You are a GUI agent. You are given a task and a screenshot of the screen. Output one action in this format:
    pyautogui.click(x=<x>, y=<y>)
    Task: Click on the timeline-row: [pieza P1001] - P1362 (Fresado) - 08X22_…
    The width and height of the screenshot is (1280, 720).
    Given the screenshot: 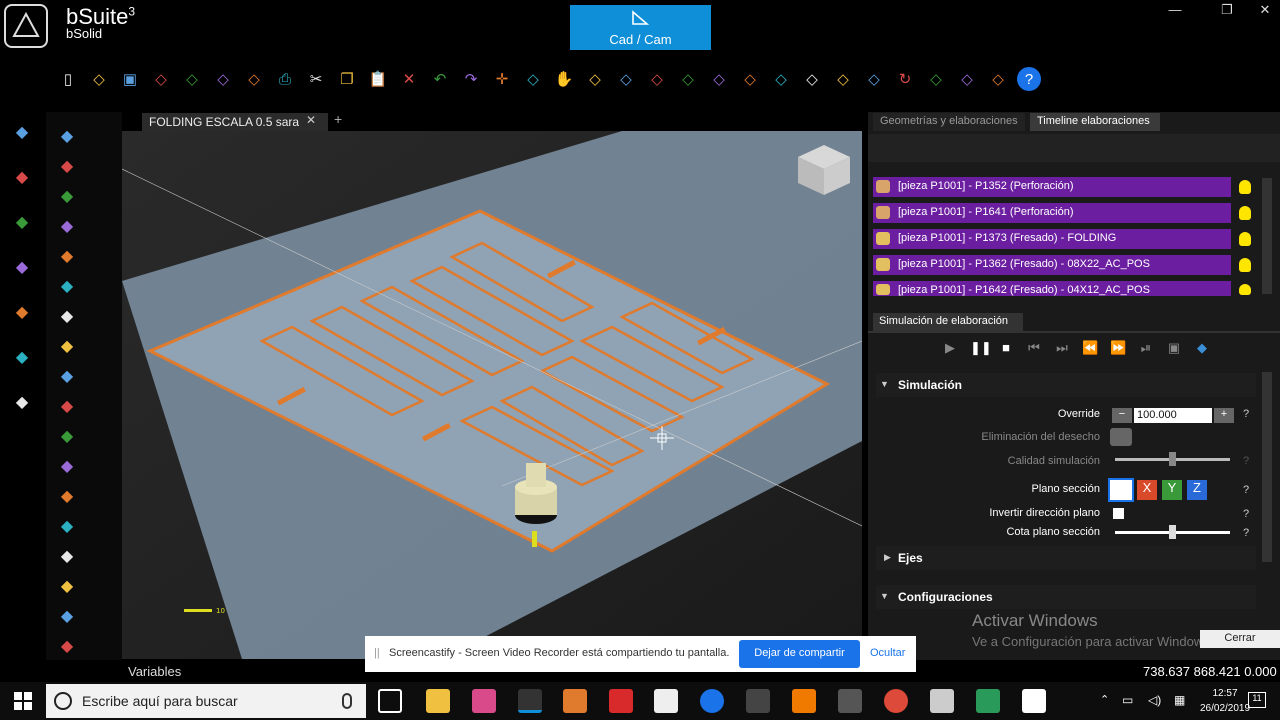 What is the action you would take?
    pyautogui.click(x=1052, y=265)
    